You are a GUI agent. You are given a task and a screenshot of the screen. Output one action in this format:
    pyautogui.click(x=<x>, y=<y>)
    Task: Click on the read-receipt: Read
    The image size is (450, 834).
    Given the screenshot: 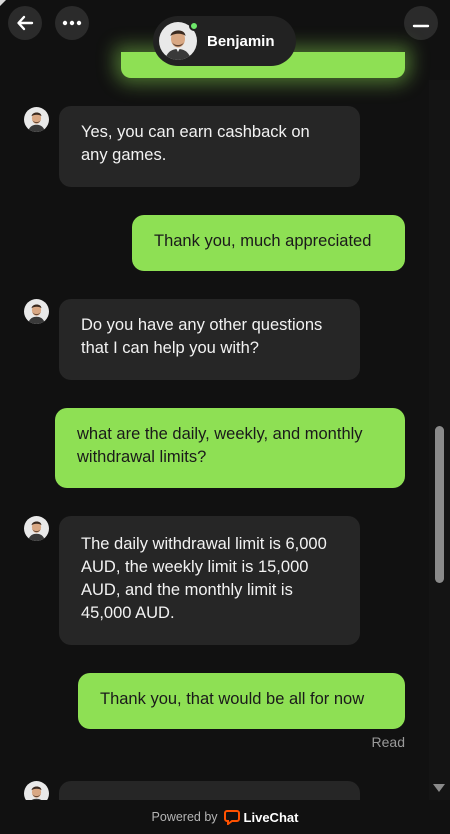 What is the action you would take?
    pyautogui.click(x=388, y=742)
    